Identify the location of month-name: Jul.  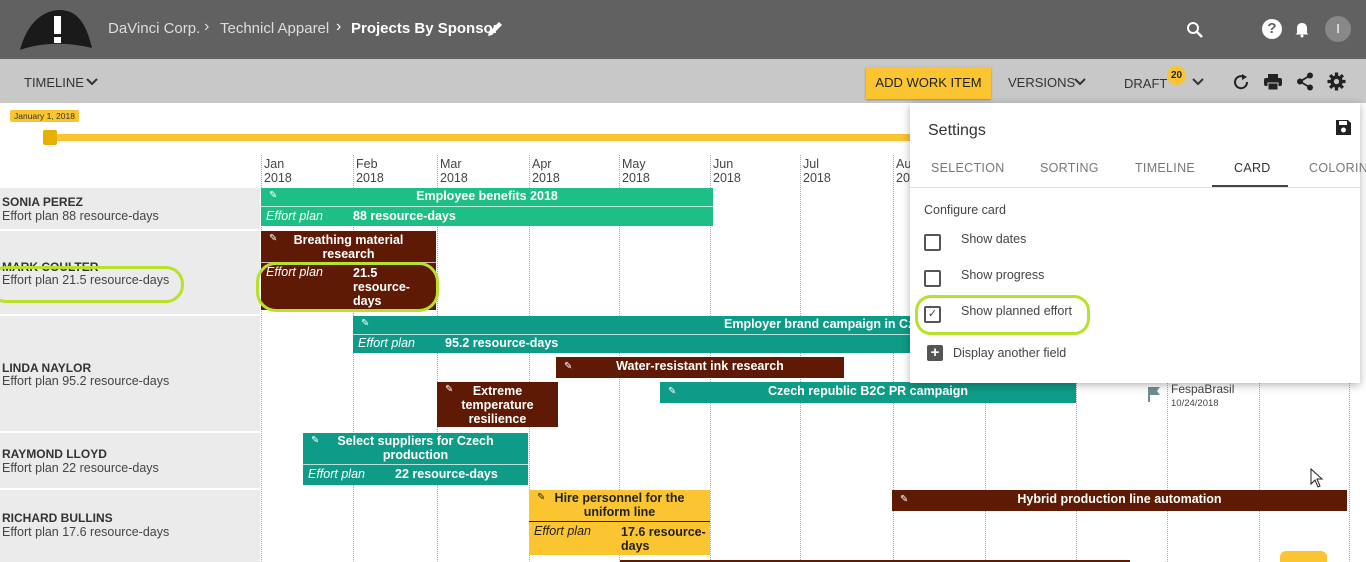
(811, 164).